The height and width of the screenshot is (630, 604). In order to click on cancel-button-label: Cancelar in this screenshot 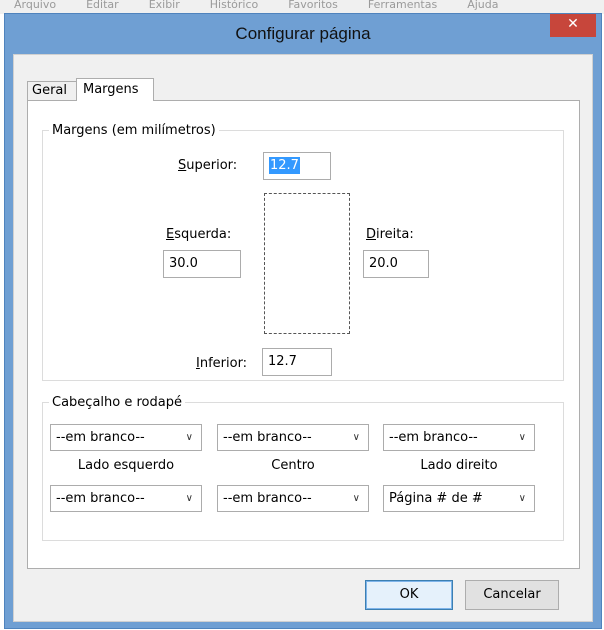, I will do `click(512, 594)`.